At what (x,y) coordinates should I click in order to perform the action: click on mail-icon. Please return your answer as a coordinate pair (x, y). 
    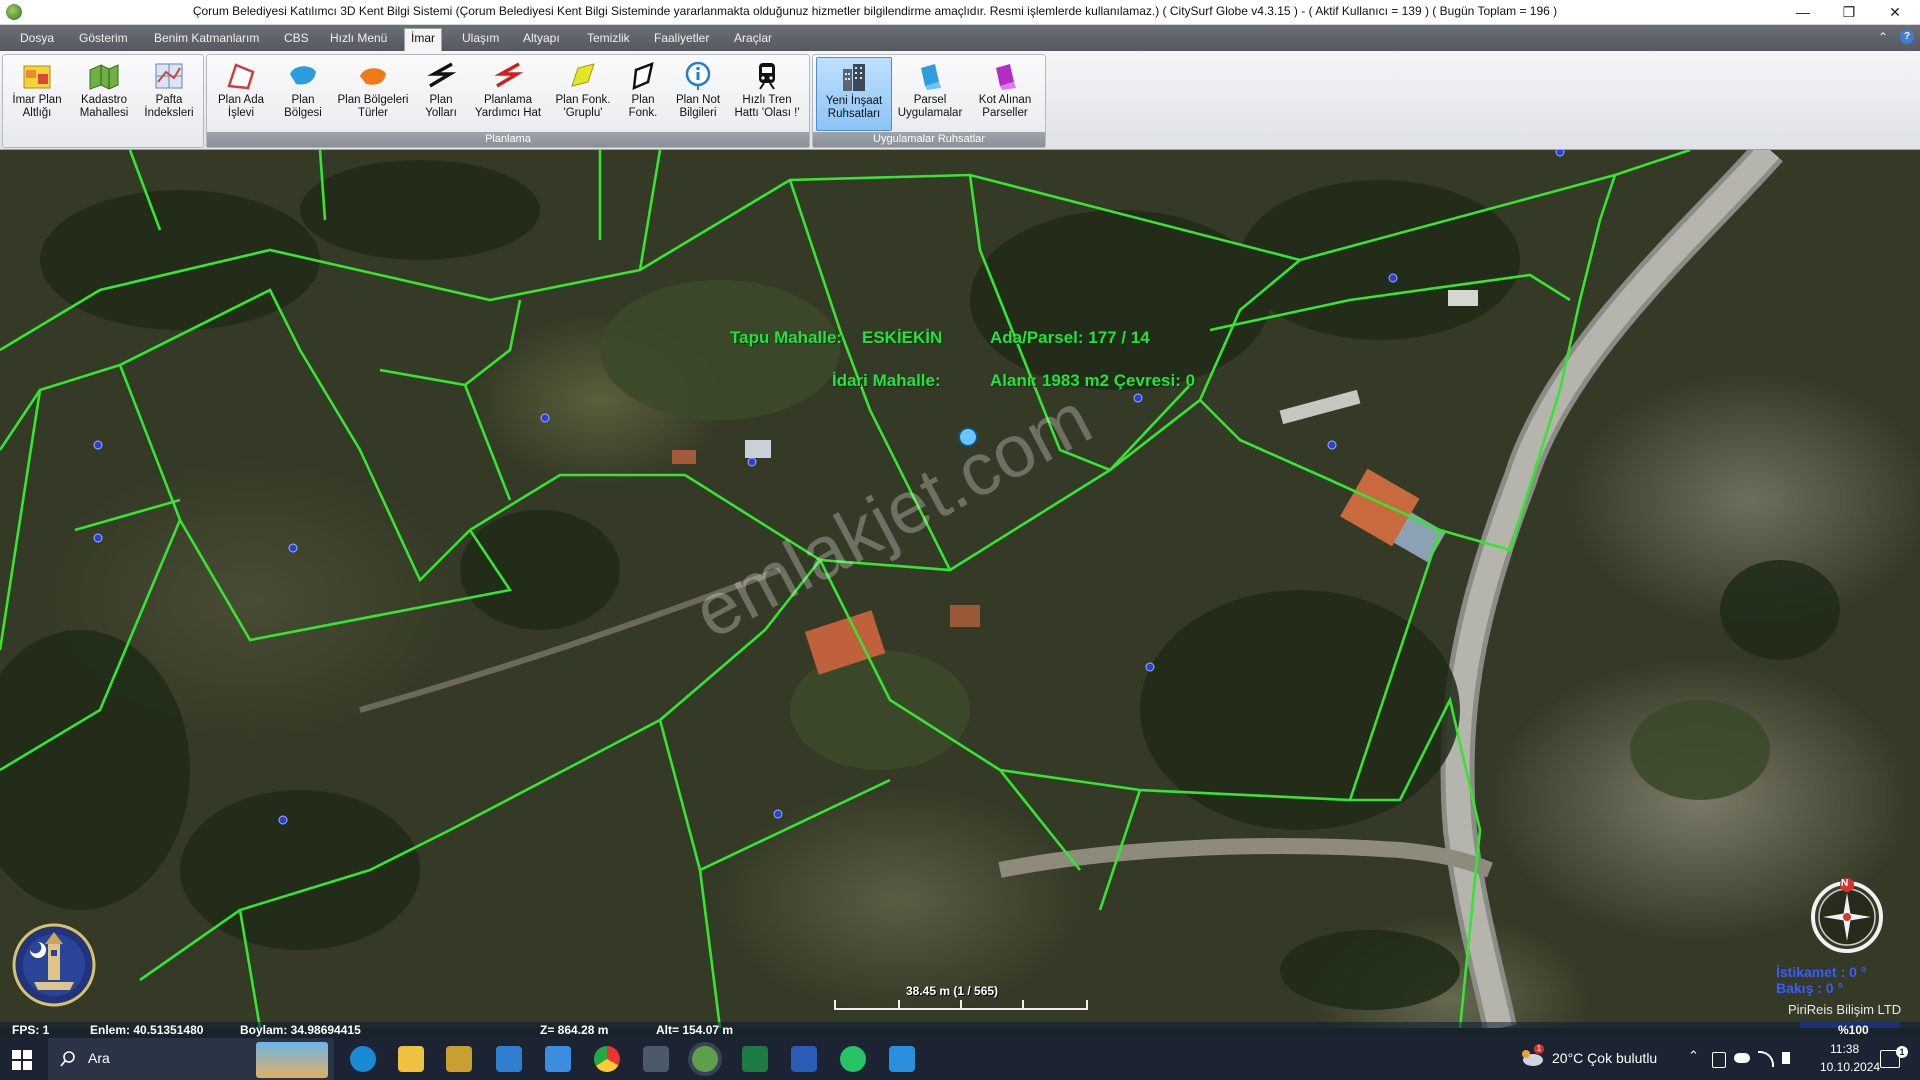
    Looking at the image, I should click on (509, 1059).